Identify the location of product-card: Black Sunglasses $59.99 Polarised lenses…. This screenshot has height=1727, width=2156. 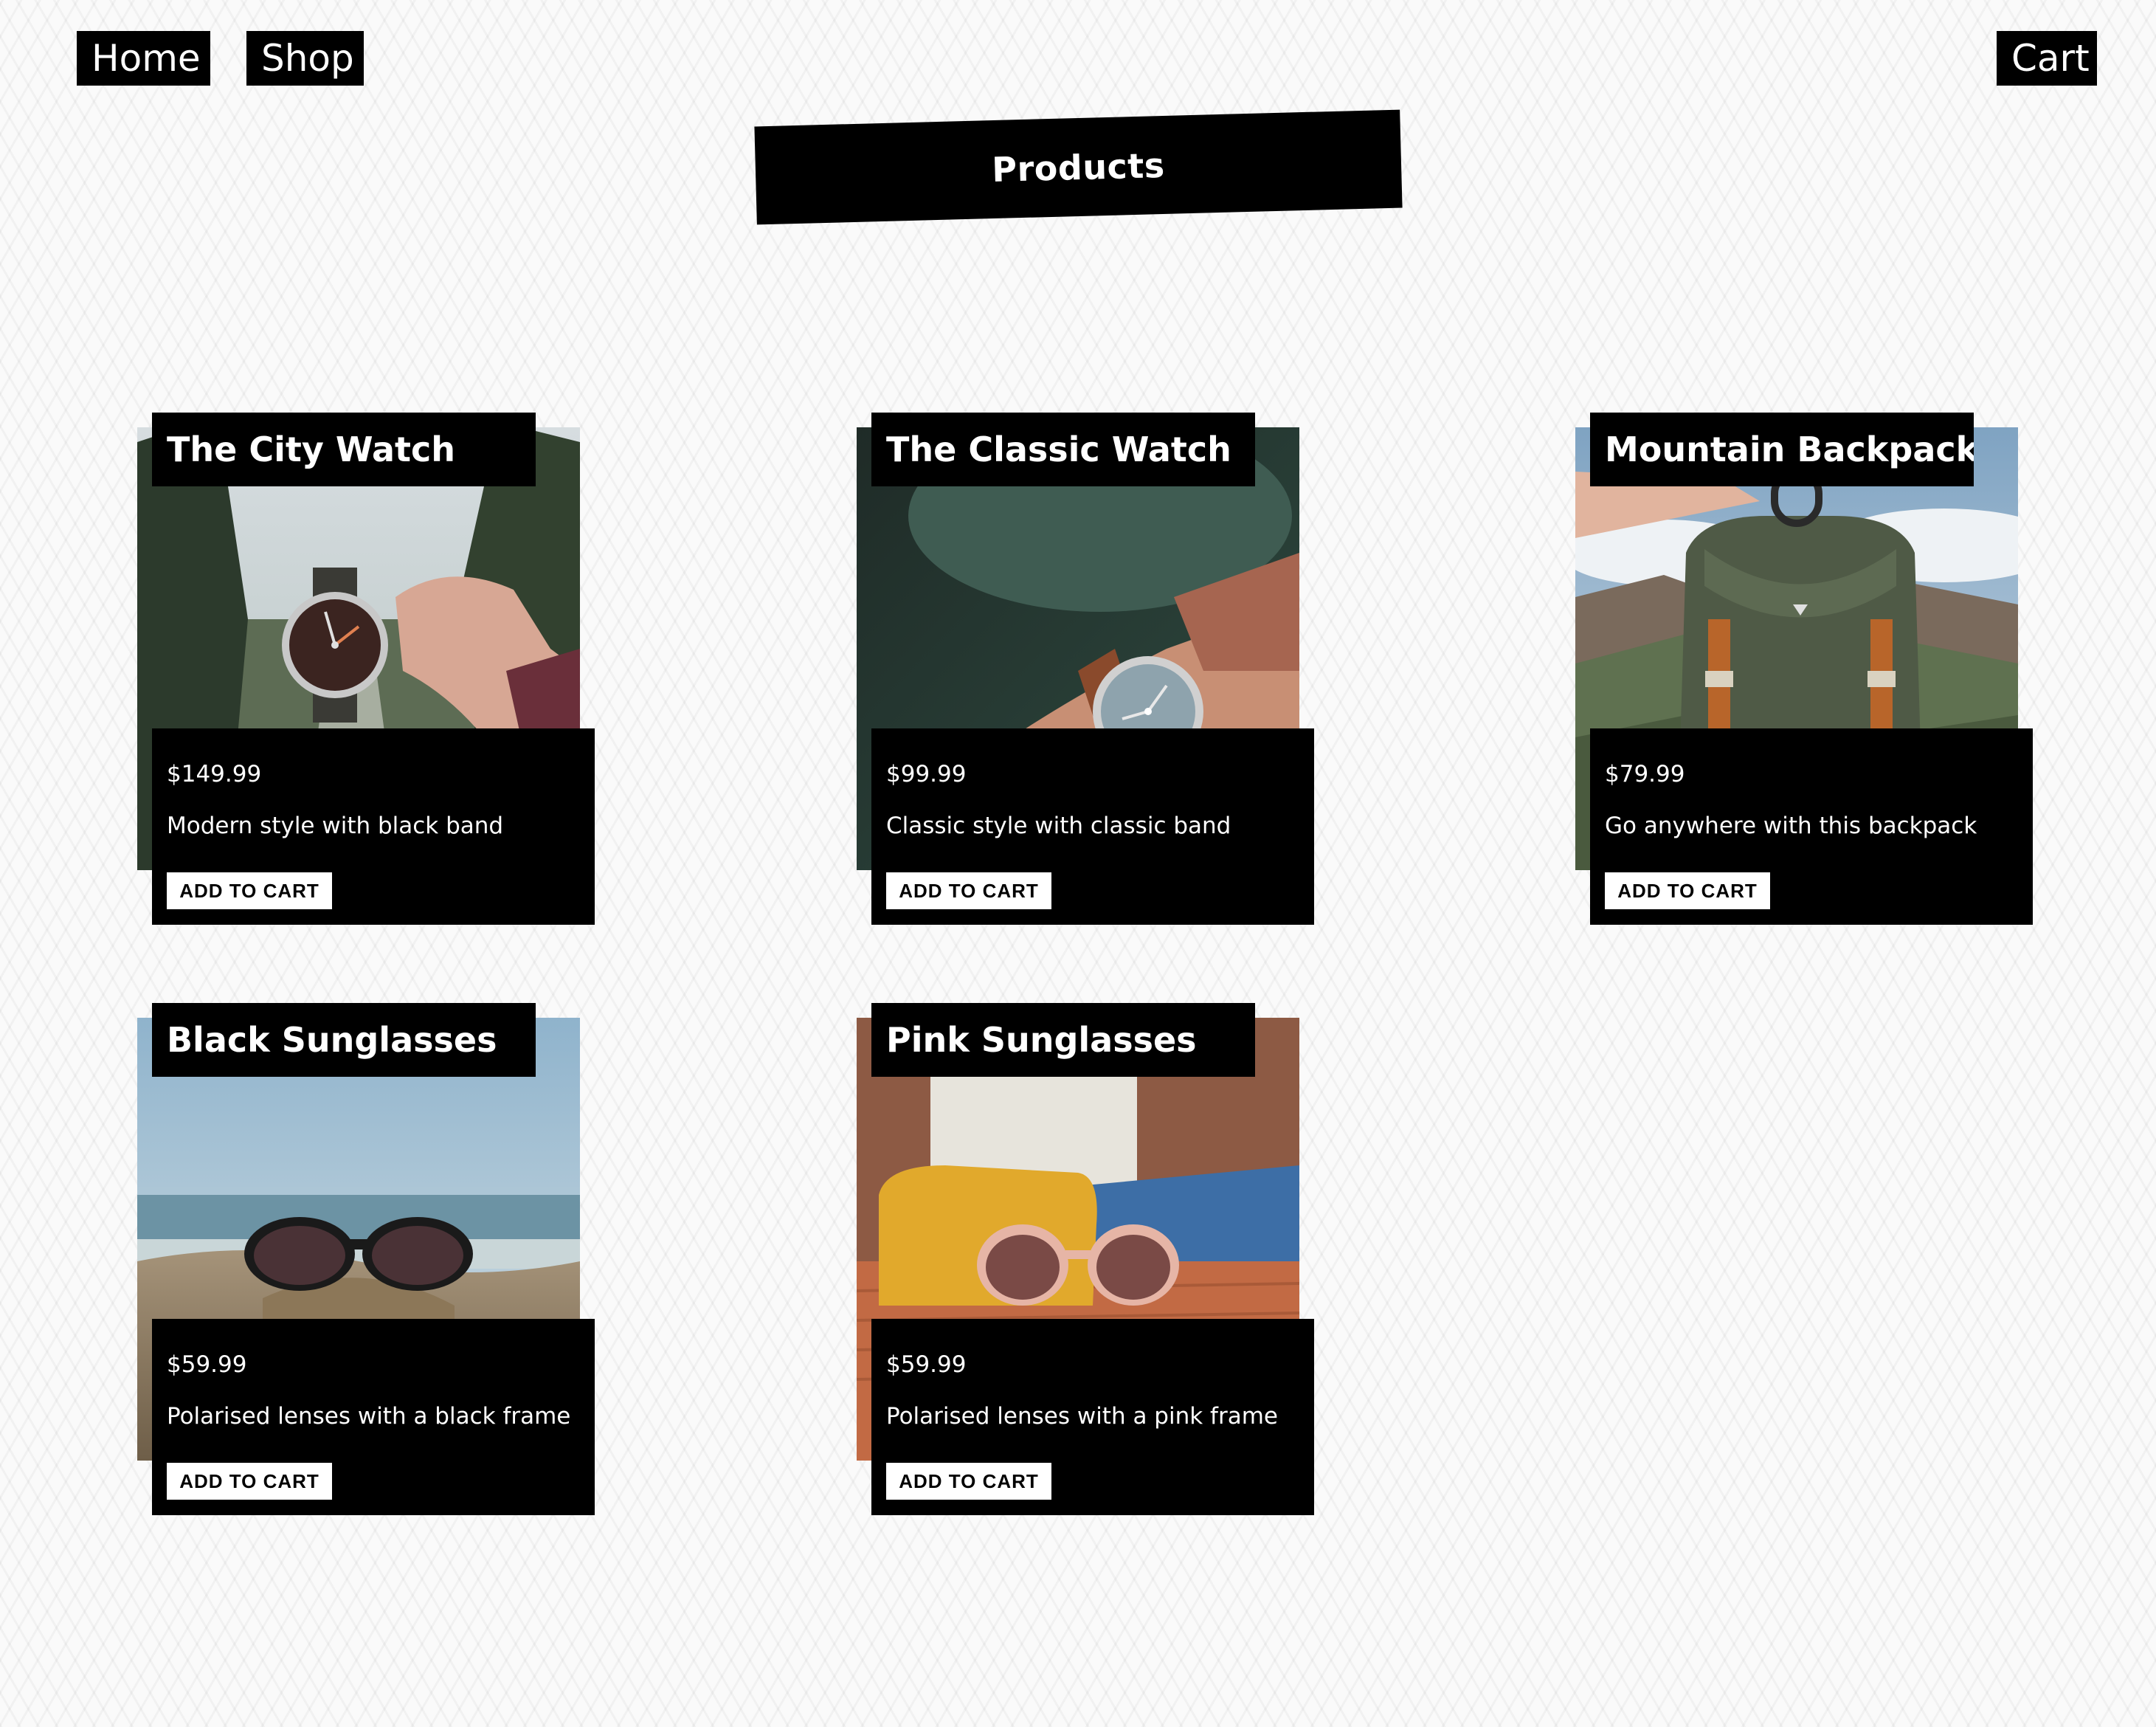
(366, 1259).